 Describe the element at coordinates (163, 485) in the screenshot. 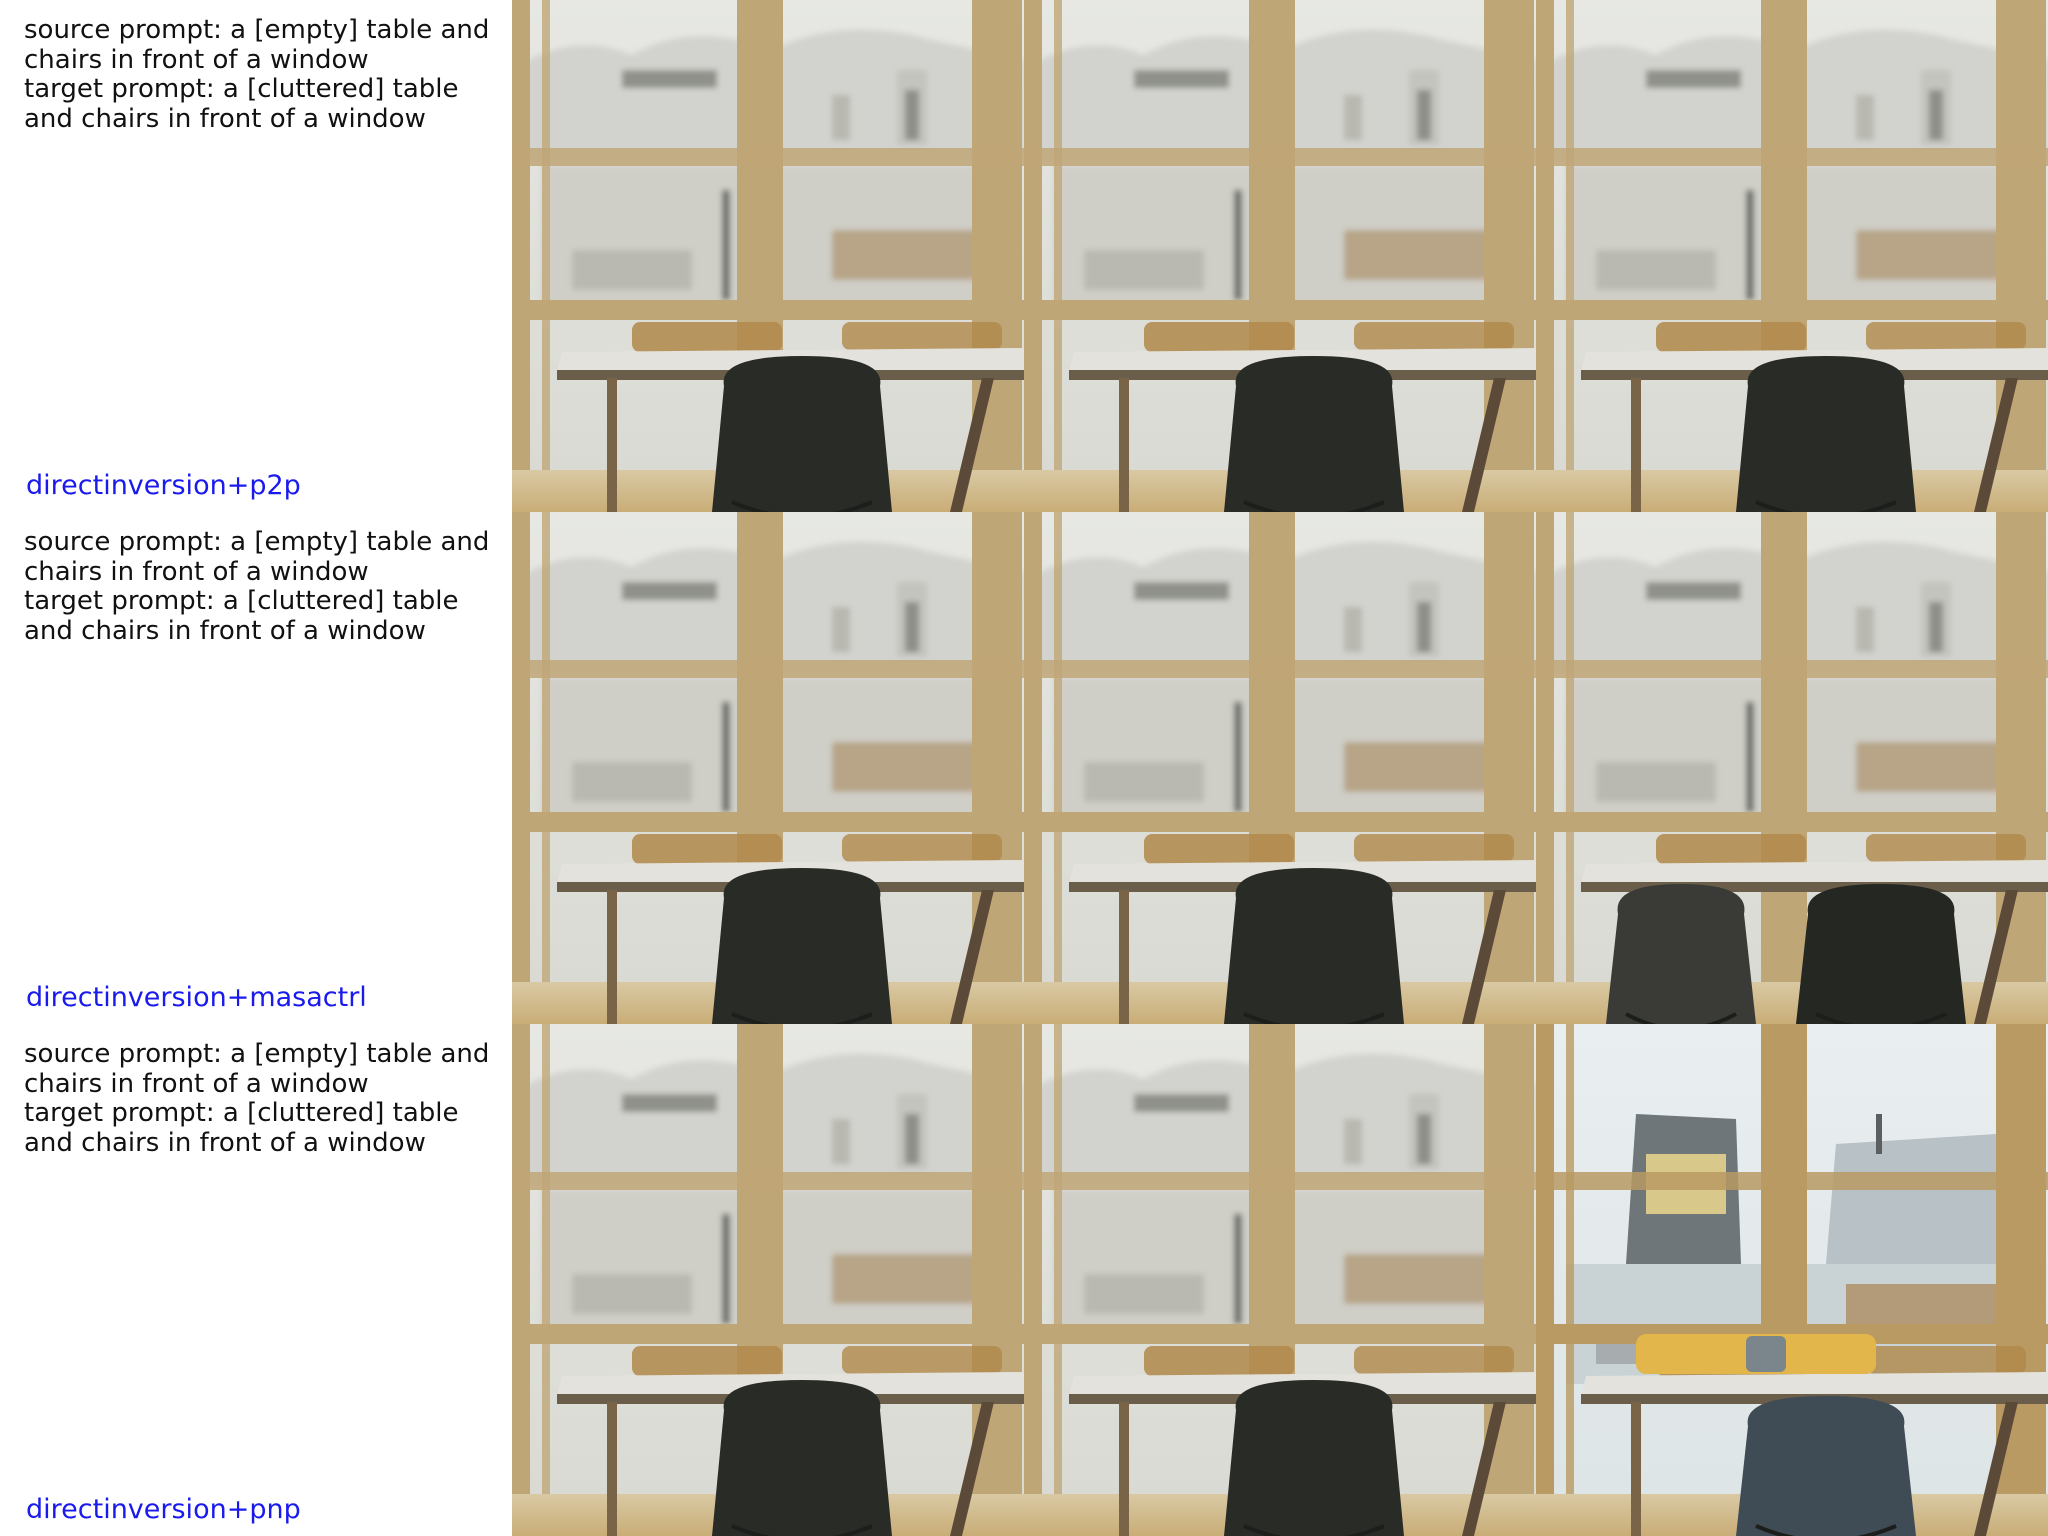

I see `method-label: directinversion+p2p` at that location.